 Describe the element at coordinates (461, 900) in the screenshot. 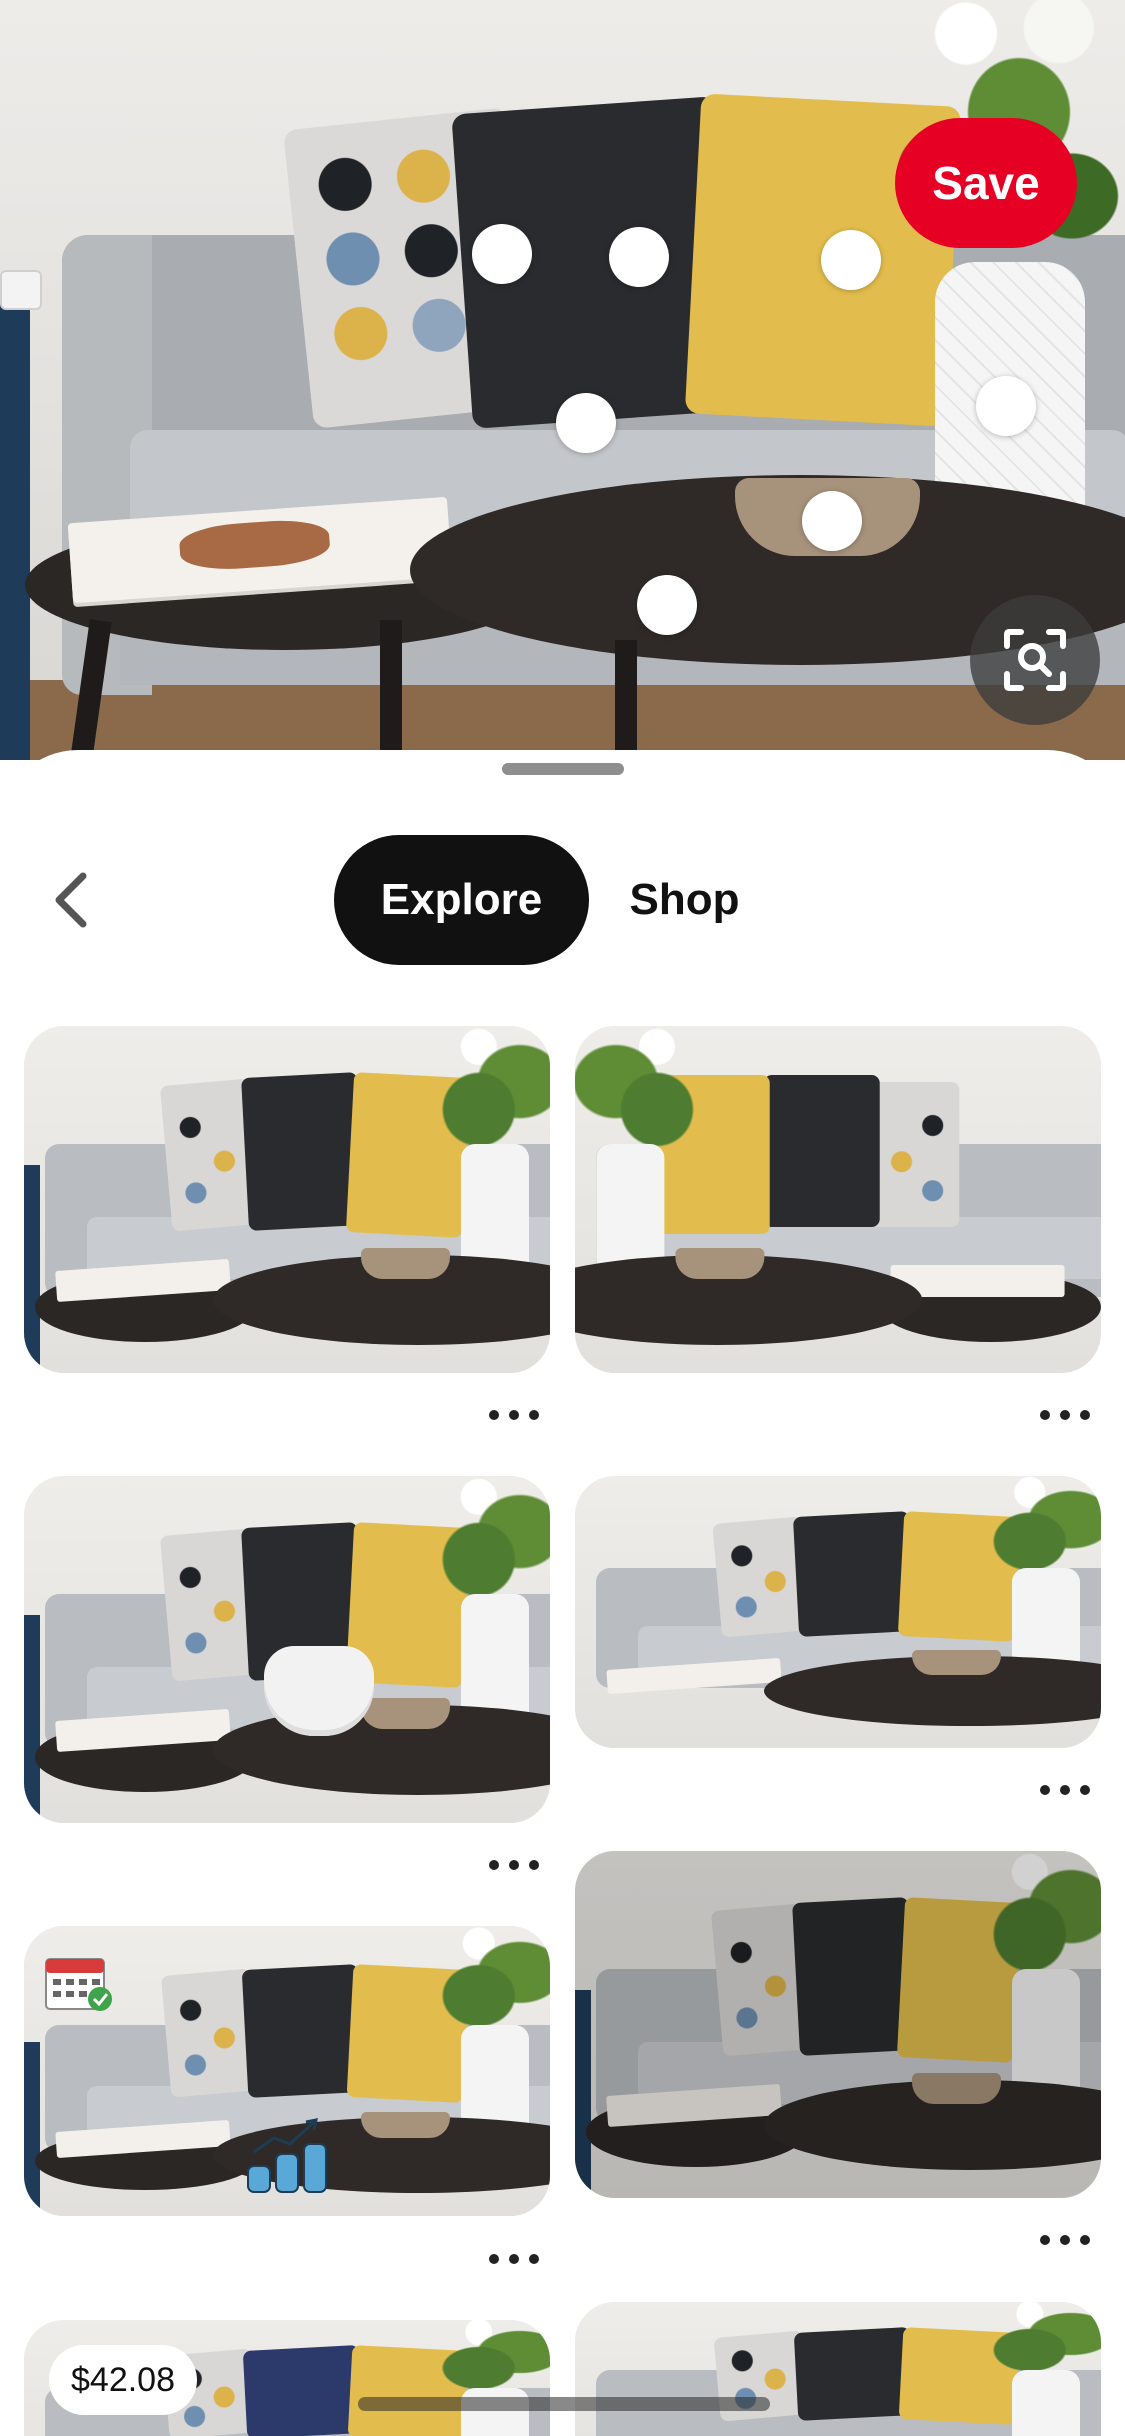

I see `tab-explore: Explore` at that location.